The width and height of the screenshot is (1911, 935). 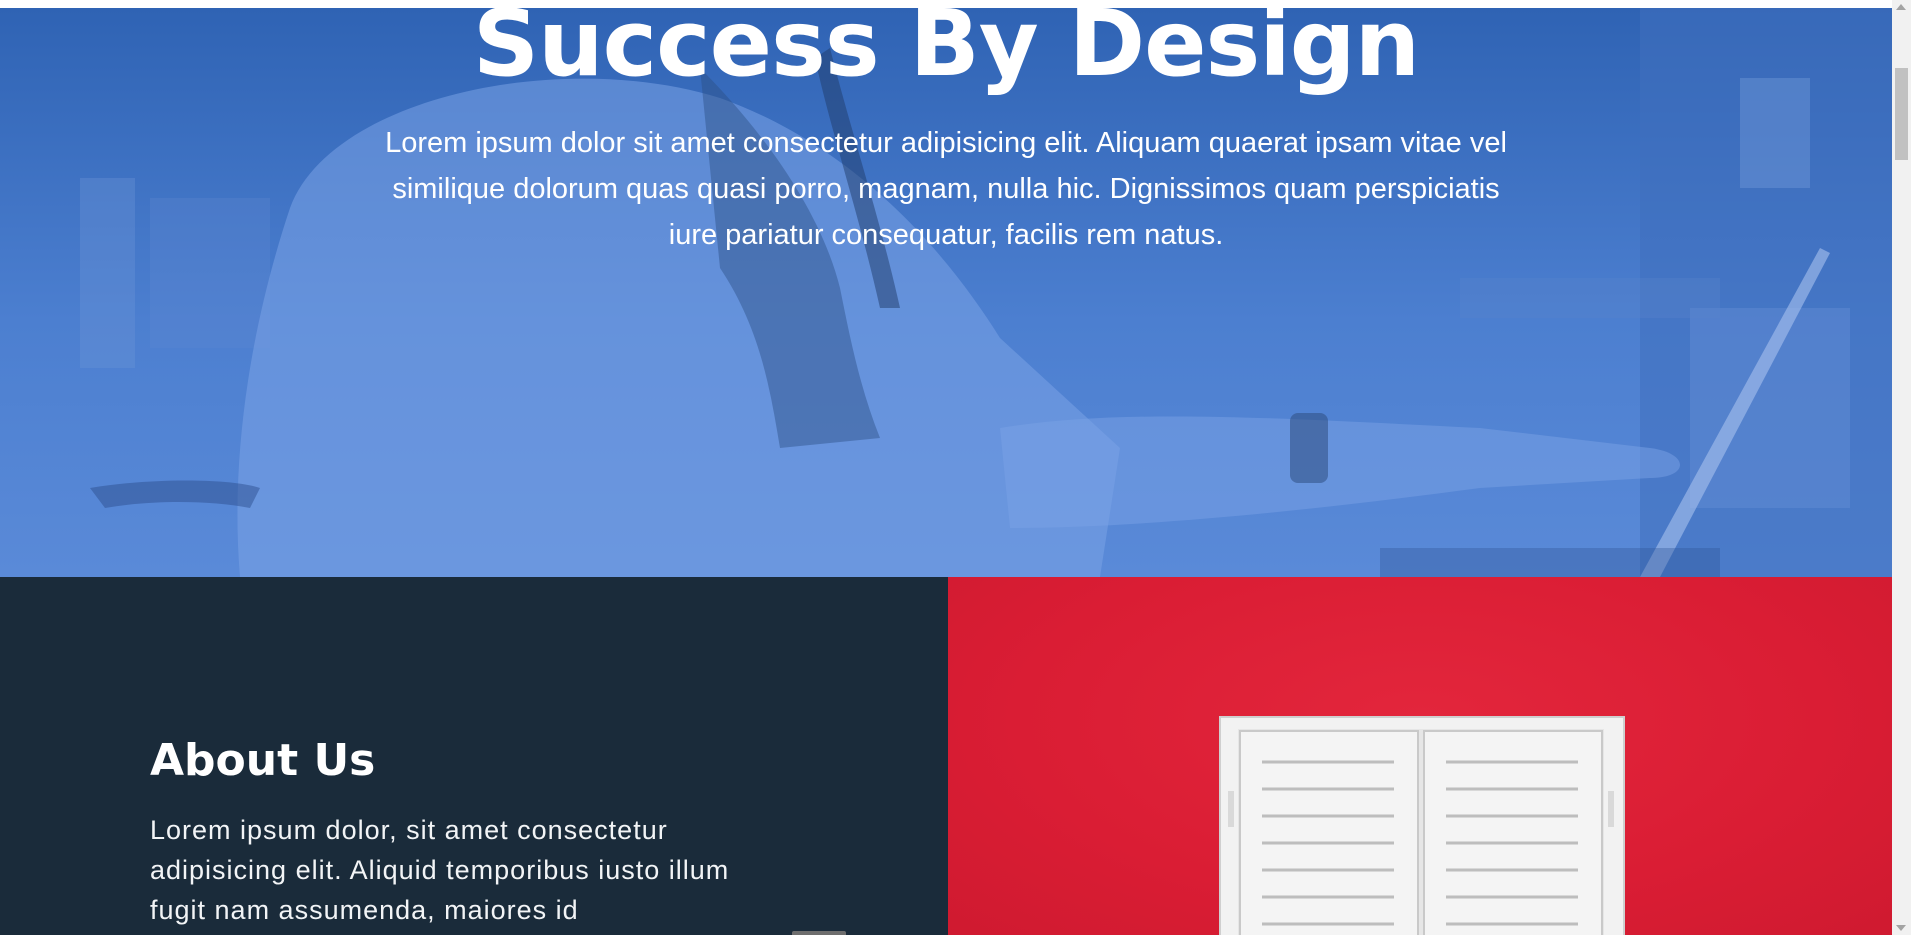 I want to click on vertical-scrollbar, so click(x=1901, y=467).